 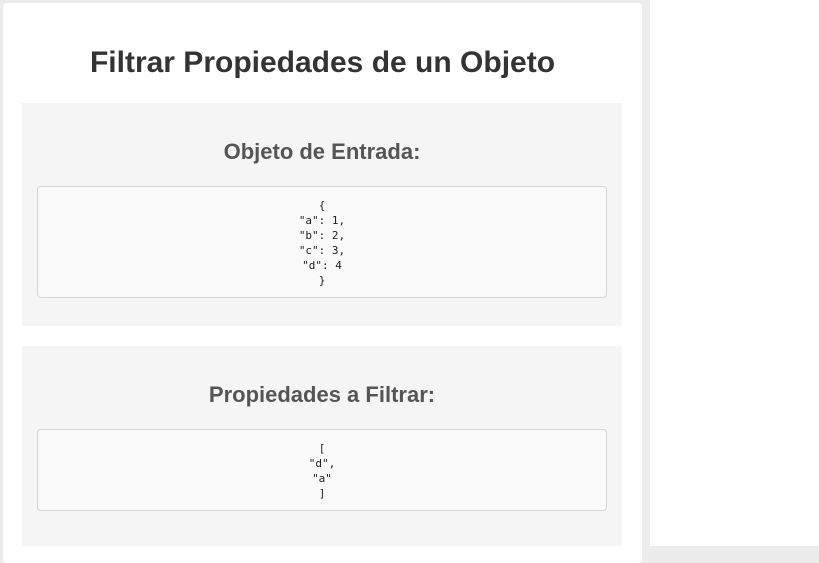 I want to click on input-object-heading: Objeto de Entrada:, so click(x=322, y=151).